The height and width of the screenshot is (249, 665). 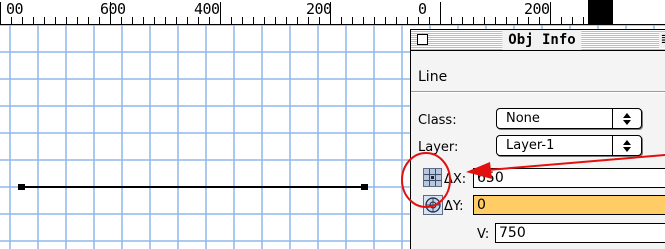 I want to click on ruler-corner-block, so click(x=600, y=12).